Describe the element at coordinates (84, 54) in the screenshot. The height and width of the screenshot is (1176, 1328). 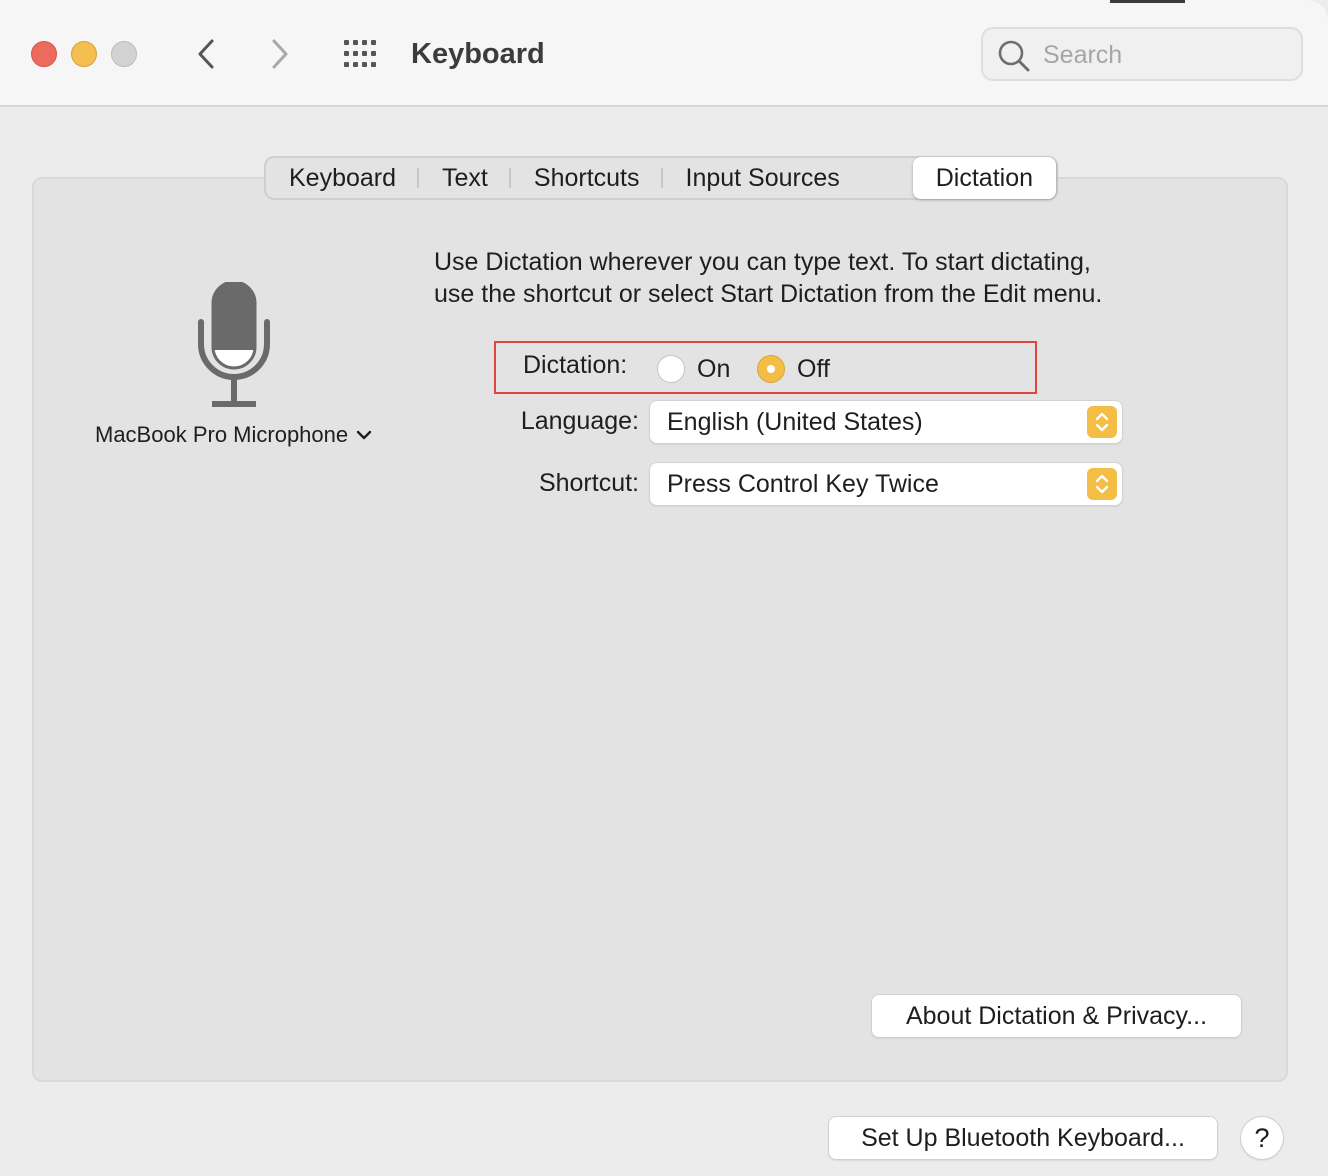
I see `minimize-window-button` at that location.